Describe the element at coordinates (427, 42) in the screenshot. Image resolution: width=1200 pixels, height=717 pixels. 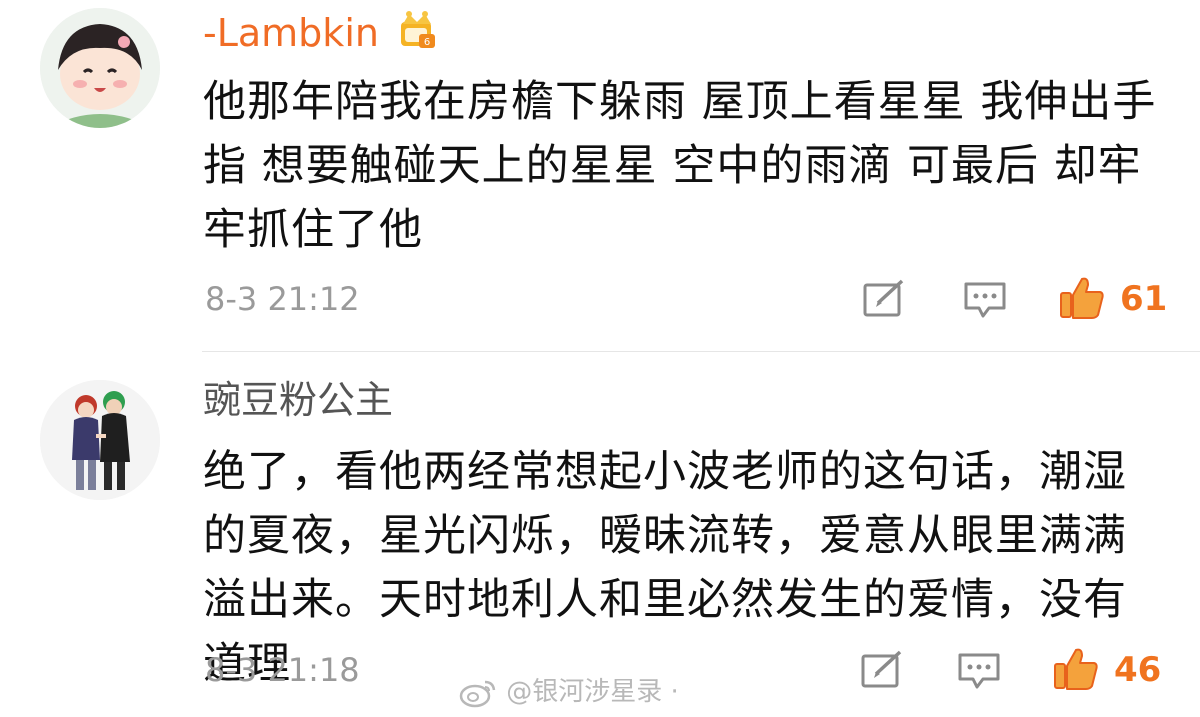
I see `svg-text: 6` at that location.